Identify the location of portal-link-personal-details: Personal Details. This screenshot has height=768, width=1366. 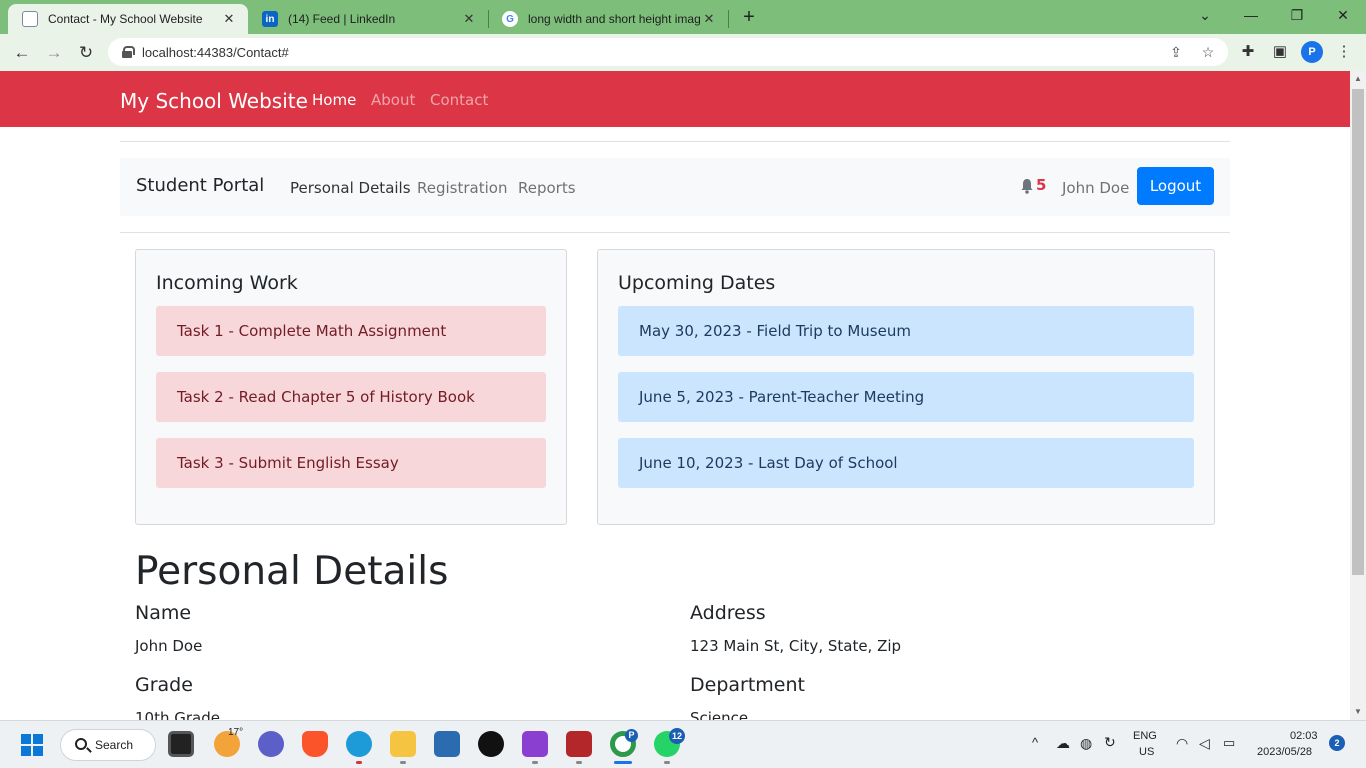
(350, 188).